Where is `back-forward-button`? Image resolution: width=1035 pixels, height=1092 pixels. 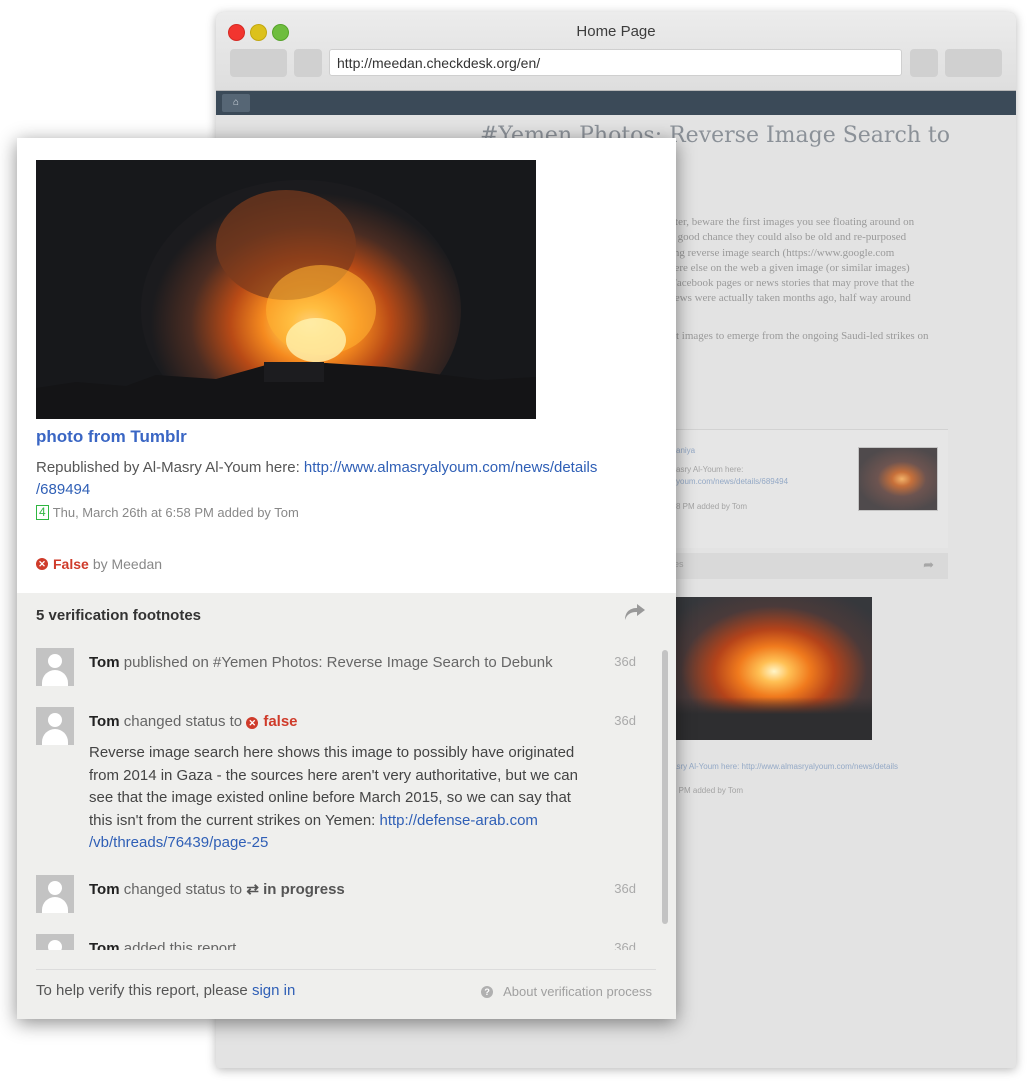 back-forward-button is located at coordinates (258, 63).